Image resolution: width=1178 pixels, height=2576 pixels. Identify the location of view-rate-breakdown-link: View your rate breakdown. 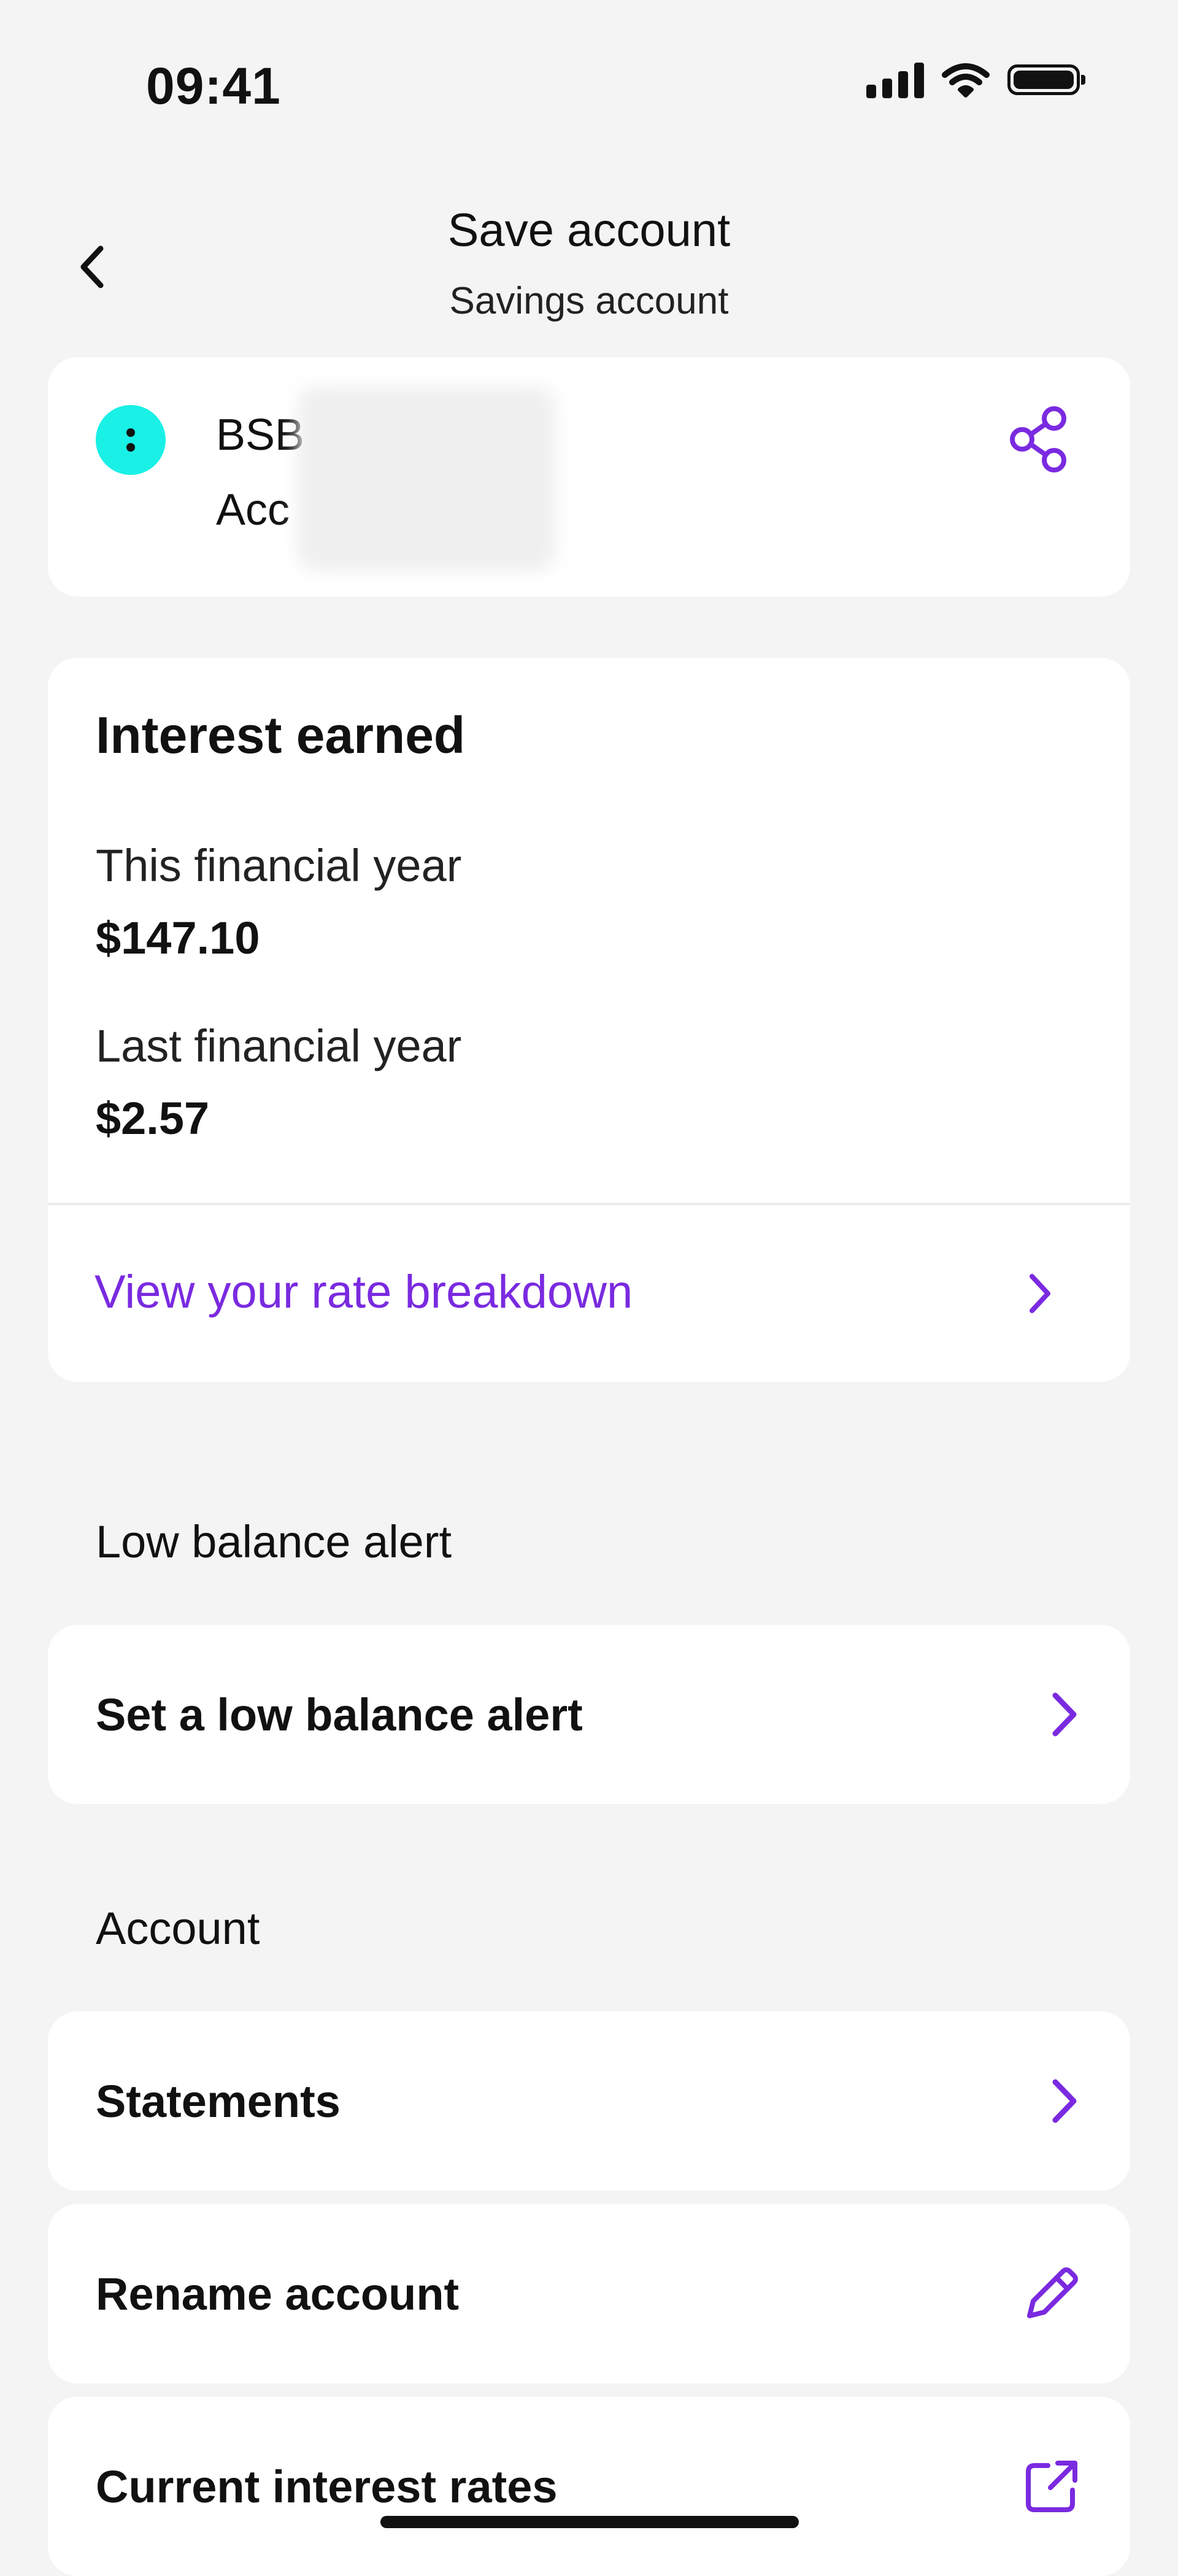
(363, 1292).